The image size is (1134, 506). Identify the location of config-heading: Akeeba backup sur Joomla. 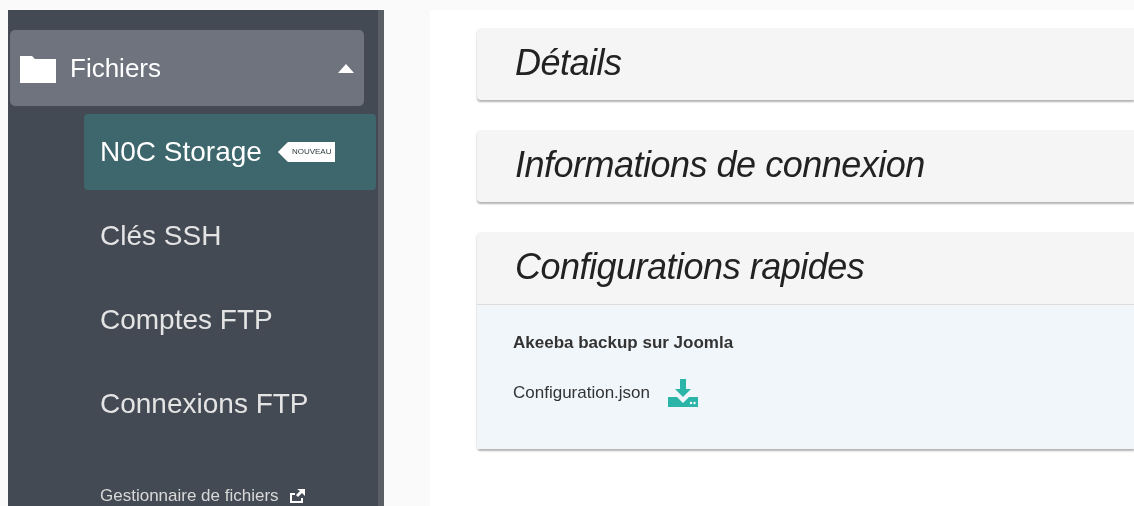
(624, 343).